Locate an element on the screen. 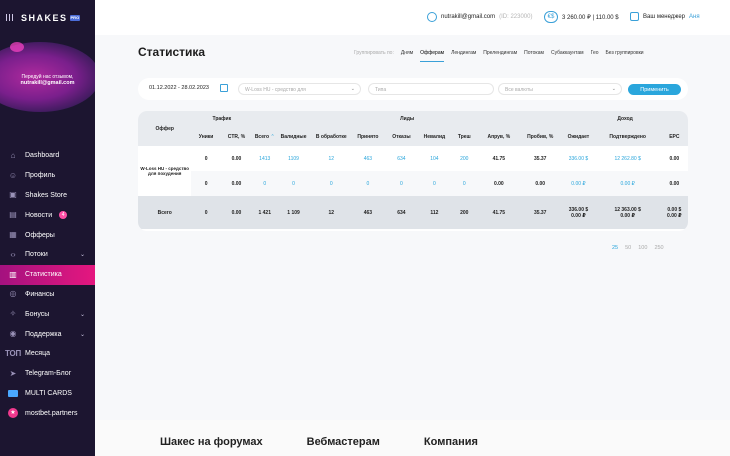 The image size is (730, 456). sidebar-item-offers: ▦ Офферы is located at coordinates (47, 235).